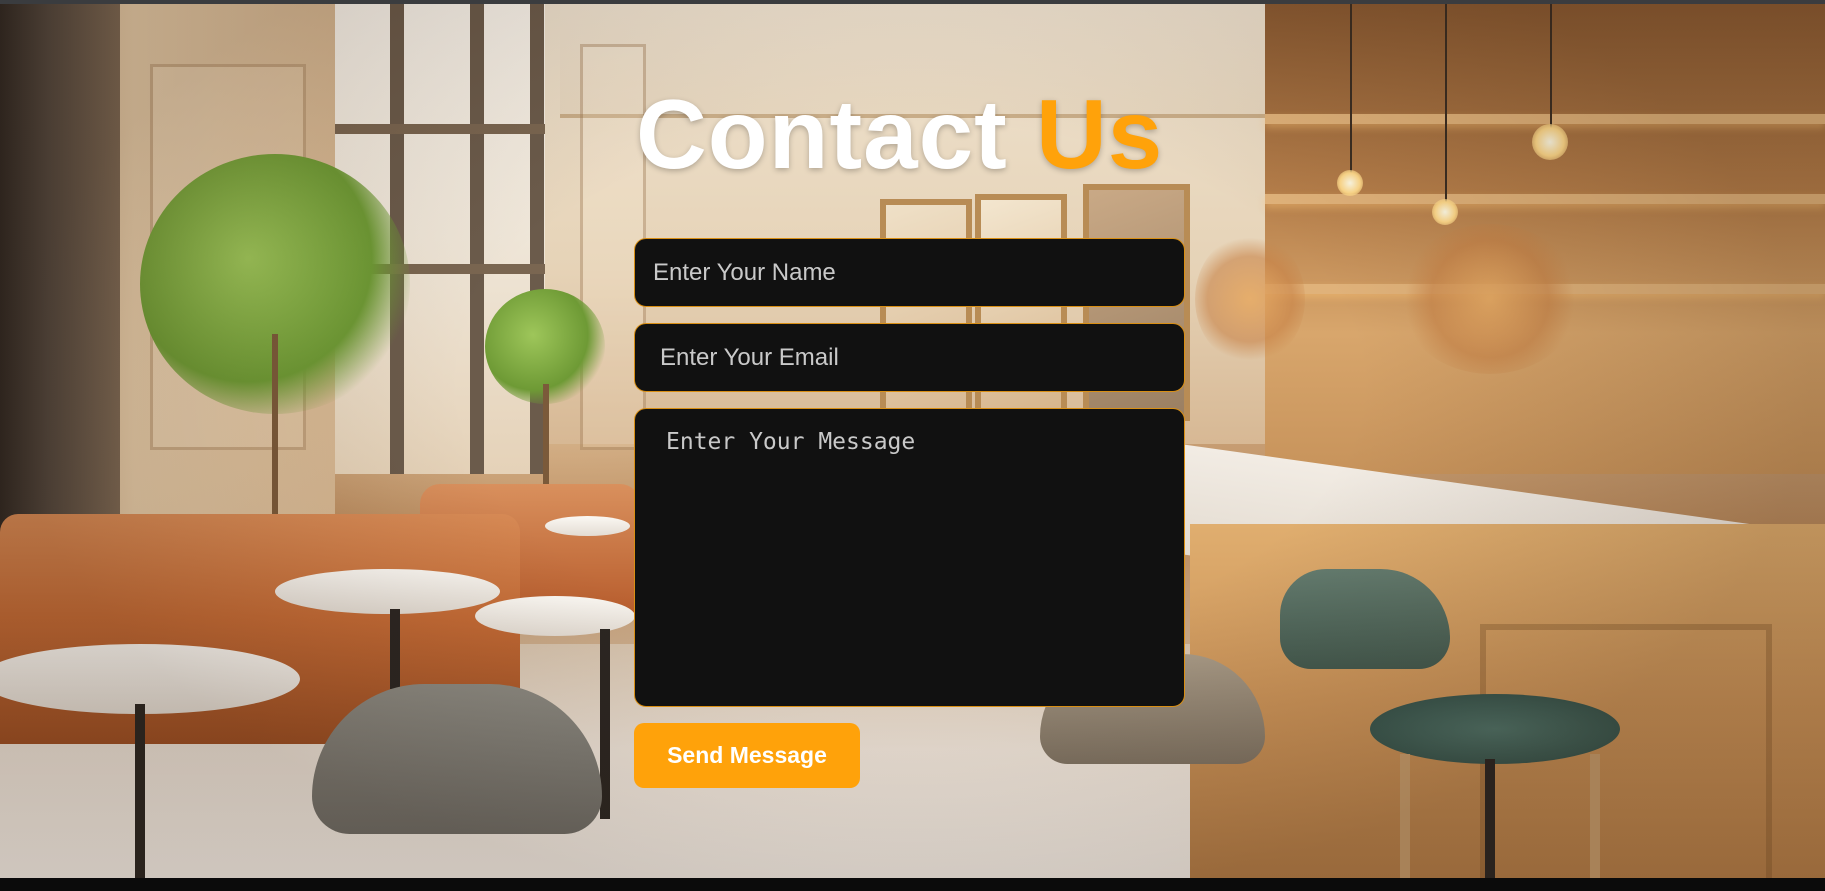  What do you see at coordinates (909, 557) in the screenshot?
I see `message-textarea` at bounding box center [909, 557].